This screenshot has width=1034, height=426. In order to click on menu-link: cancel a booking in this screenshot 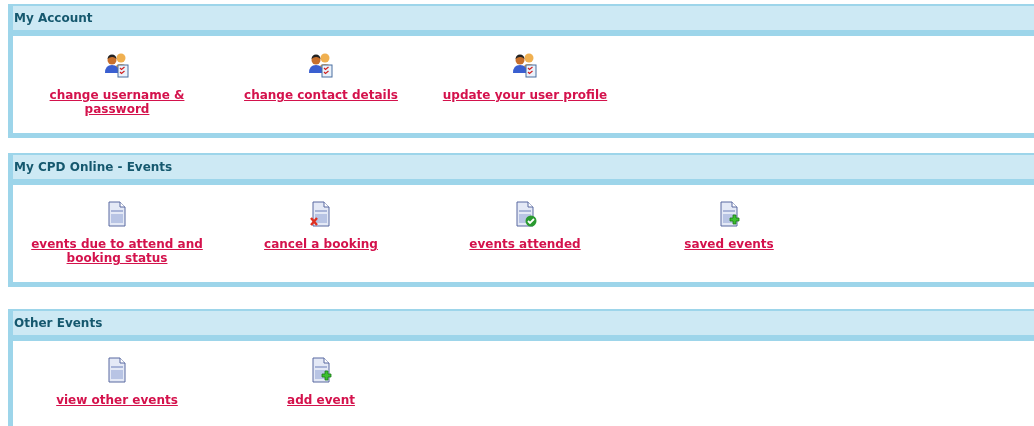, I will do `click(321, 244)`.